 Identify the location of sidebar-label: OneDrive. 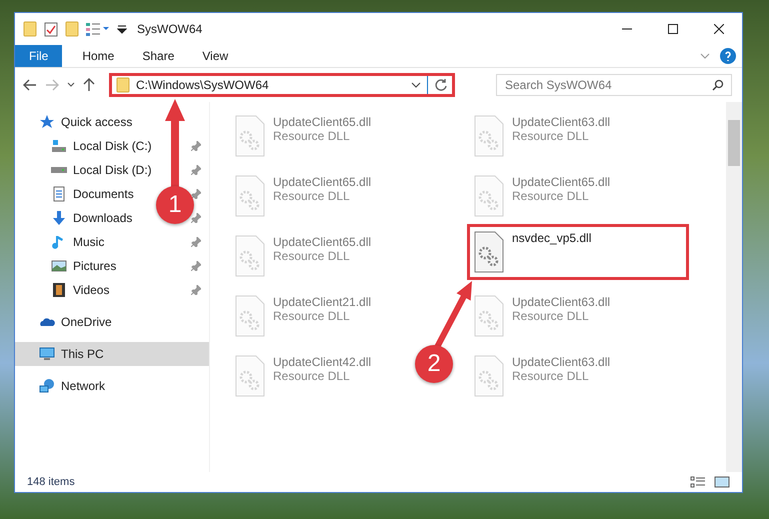
(87, 322).